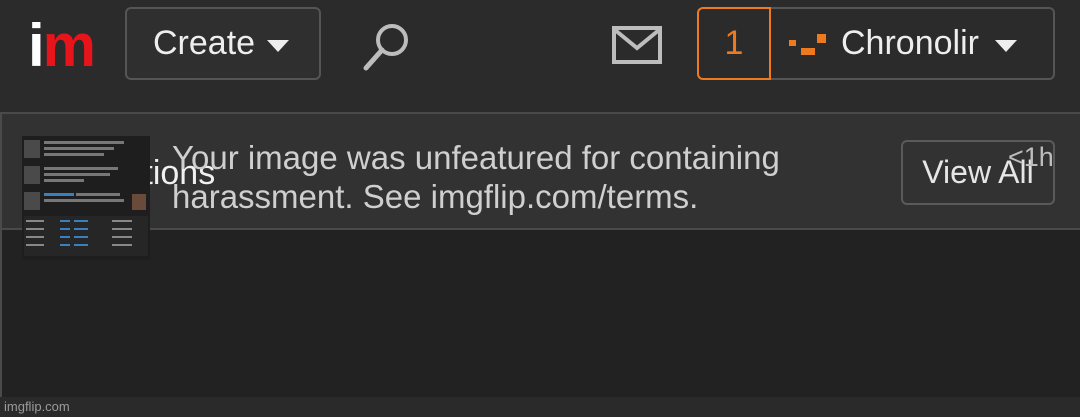 The width and height of the screenshot is (1080, 417). Describe the element at coordinates (86, 198) in the screenshot. I see `notification-thumbnail` at that location.